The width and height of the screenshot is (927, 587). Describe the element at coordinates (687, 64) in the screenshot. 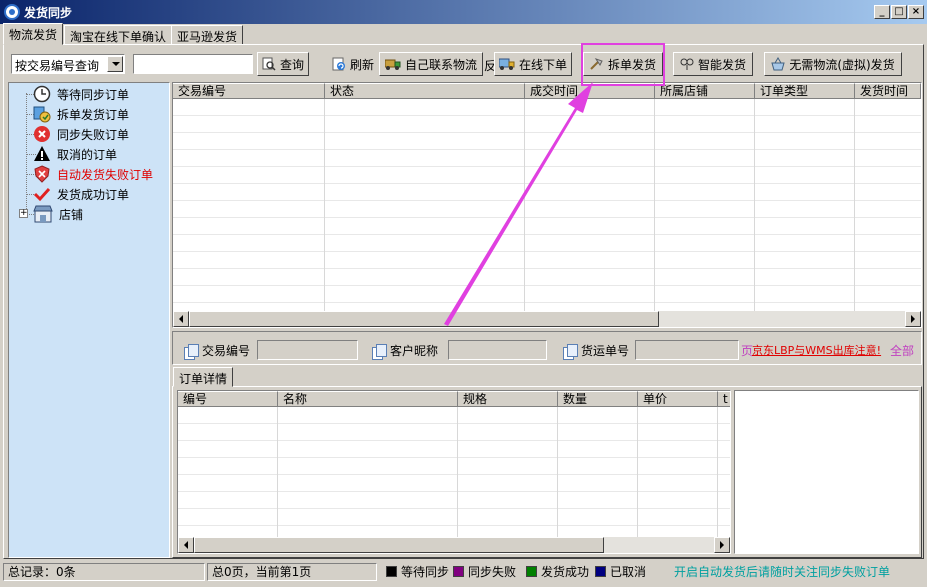

I see `smart-ship-icon` at that location.